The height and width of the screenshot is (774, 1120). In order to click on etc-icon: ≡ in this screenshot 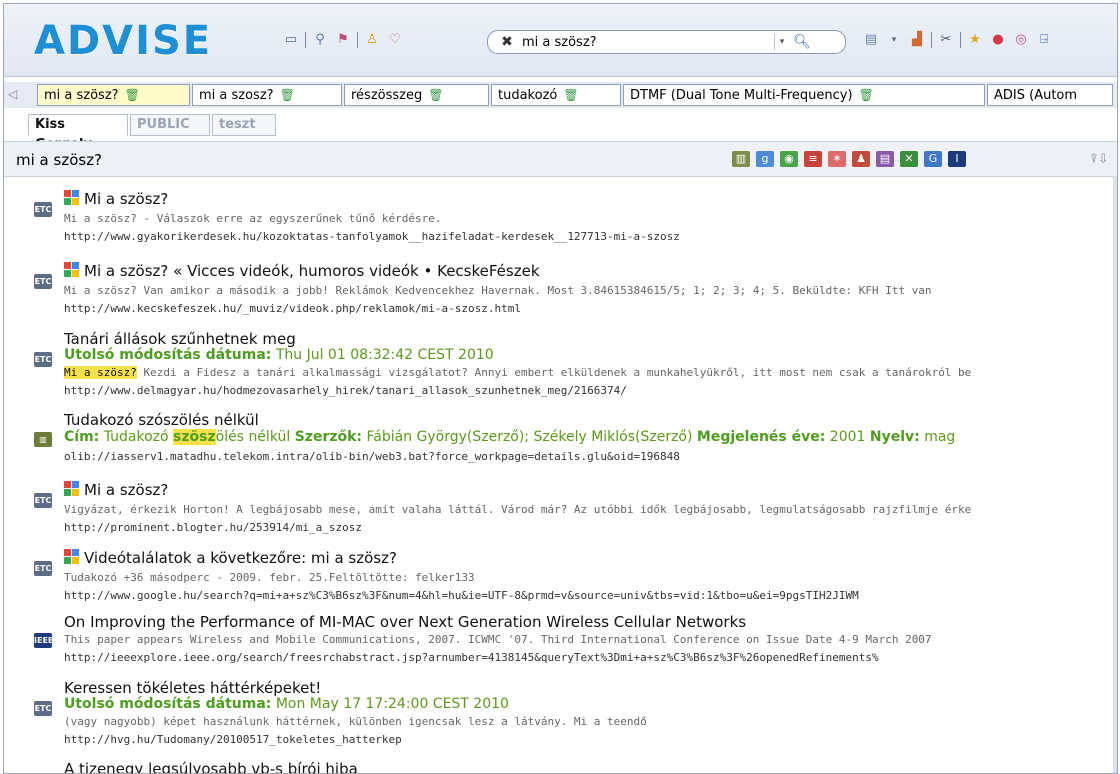, I will do `click(813, 159)`.